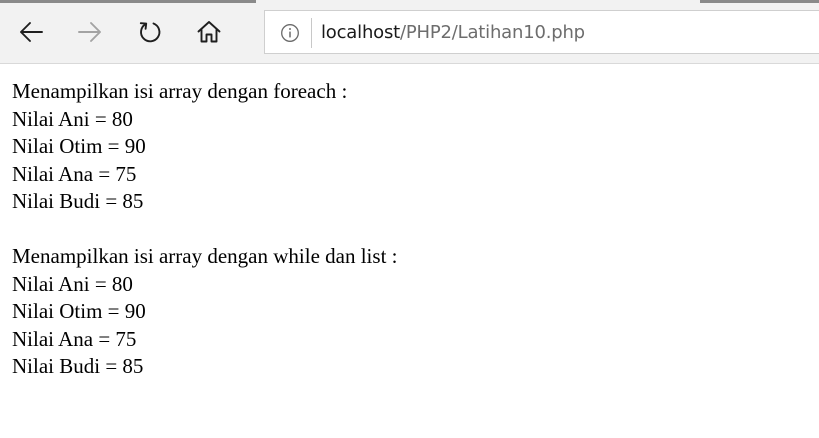 This screenshot has width=819, height=438. What do you see at coordinates (180, 91) in the screenshot?
I see `section-heading-foreach: Menampilkan isi array dengan foreach :` at bounding box center [180, 91].